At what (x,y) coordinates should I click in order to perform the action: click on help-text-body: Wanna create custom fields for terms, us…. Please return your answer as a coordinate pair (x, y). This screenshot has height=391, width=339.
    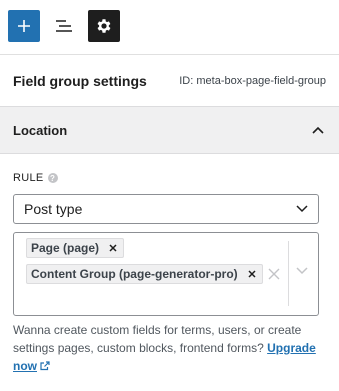
    Looking at the image, I should click on (157, 339).